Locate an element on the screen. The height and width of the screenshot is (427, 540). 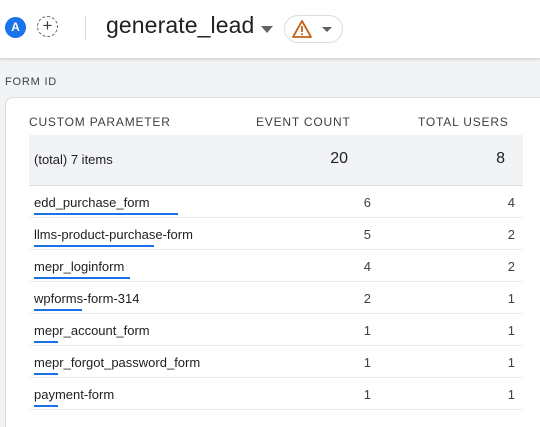
add-comparison-button: + is located at coordinates (47, 26).